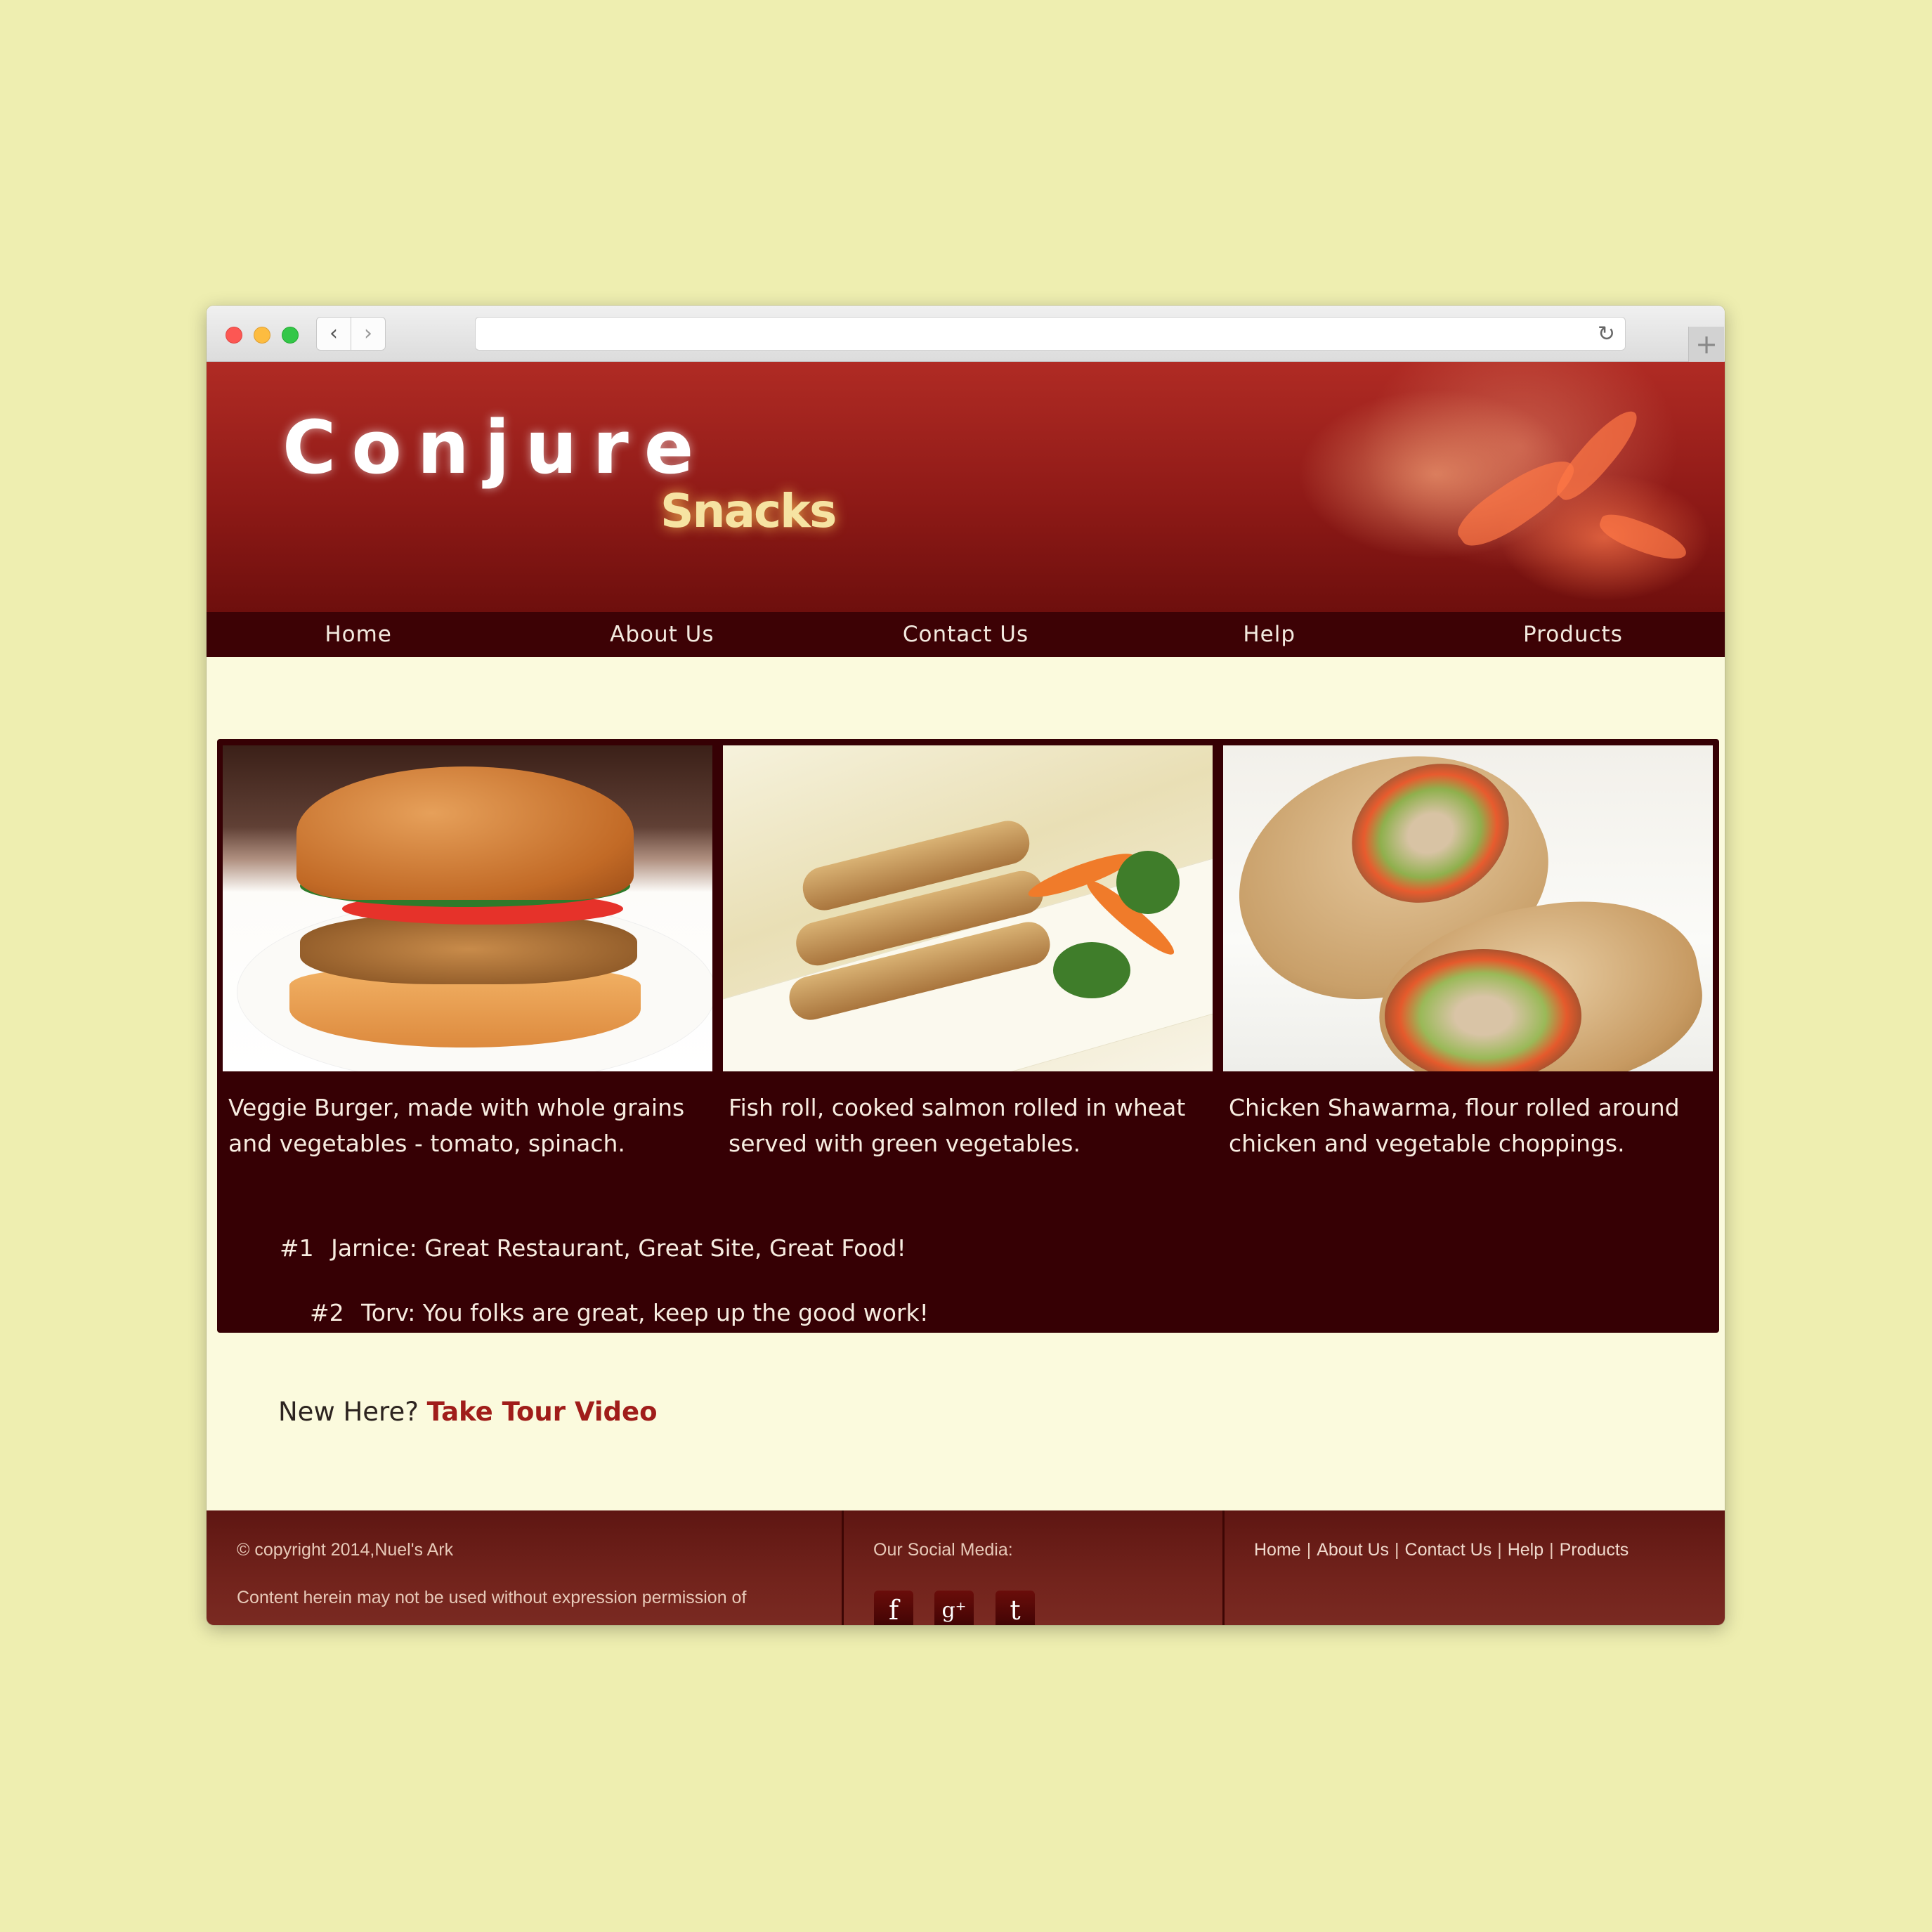 This screenshot has width=1932, height=1932. Describe the element at coordinates (1270, 634) in the screenshot. I see `nav-help: Help` at that location.